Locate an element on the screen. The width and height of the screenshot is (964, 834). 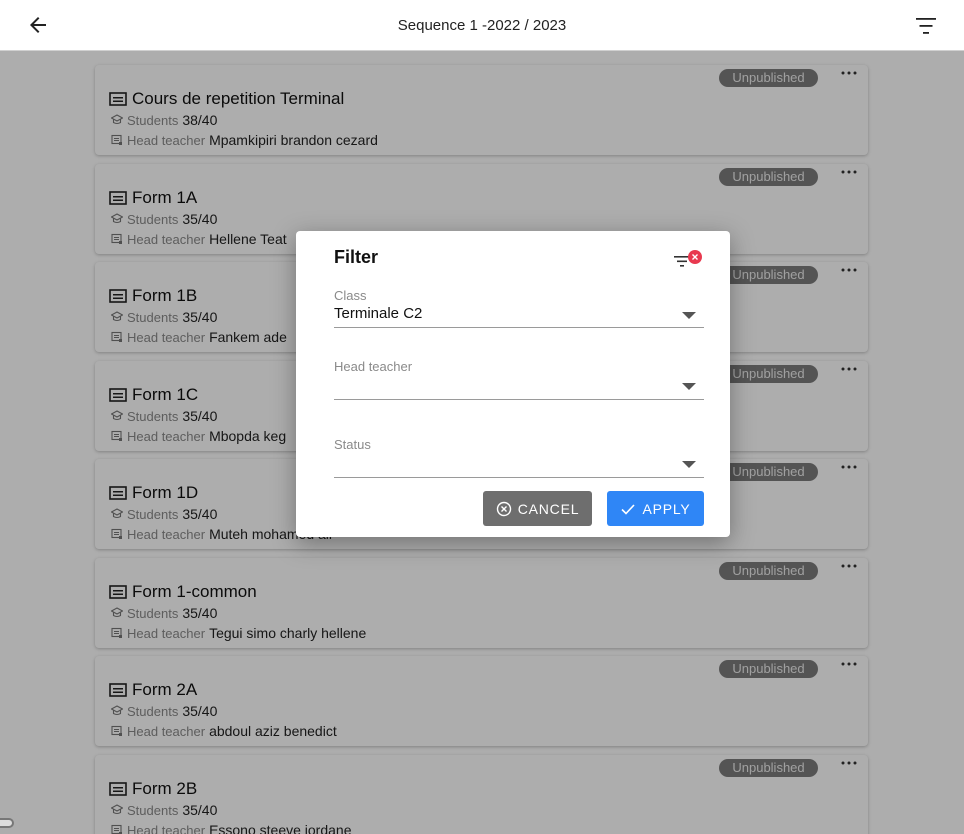
scroll-handle is located at coordinates (7, 823).